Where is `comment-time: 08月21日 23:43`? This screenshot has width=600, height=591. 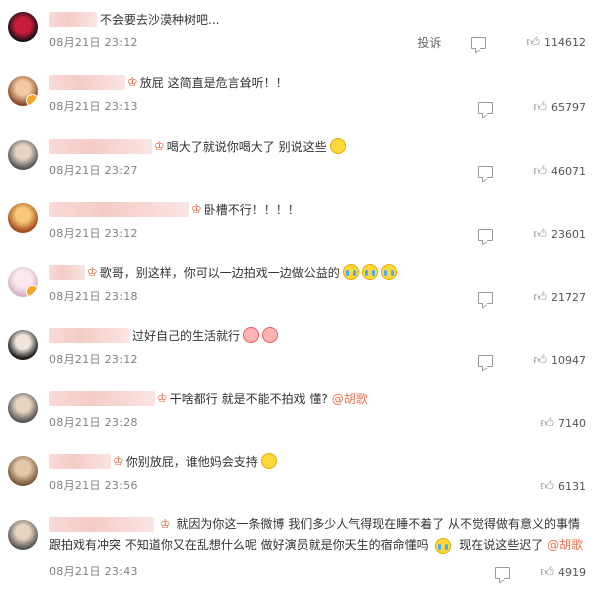
comment-time: 08月21日 23:43 is located at coordinates (93, 571).